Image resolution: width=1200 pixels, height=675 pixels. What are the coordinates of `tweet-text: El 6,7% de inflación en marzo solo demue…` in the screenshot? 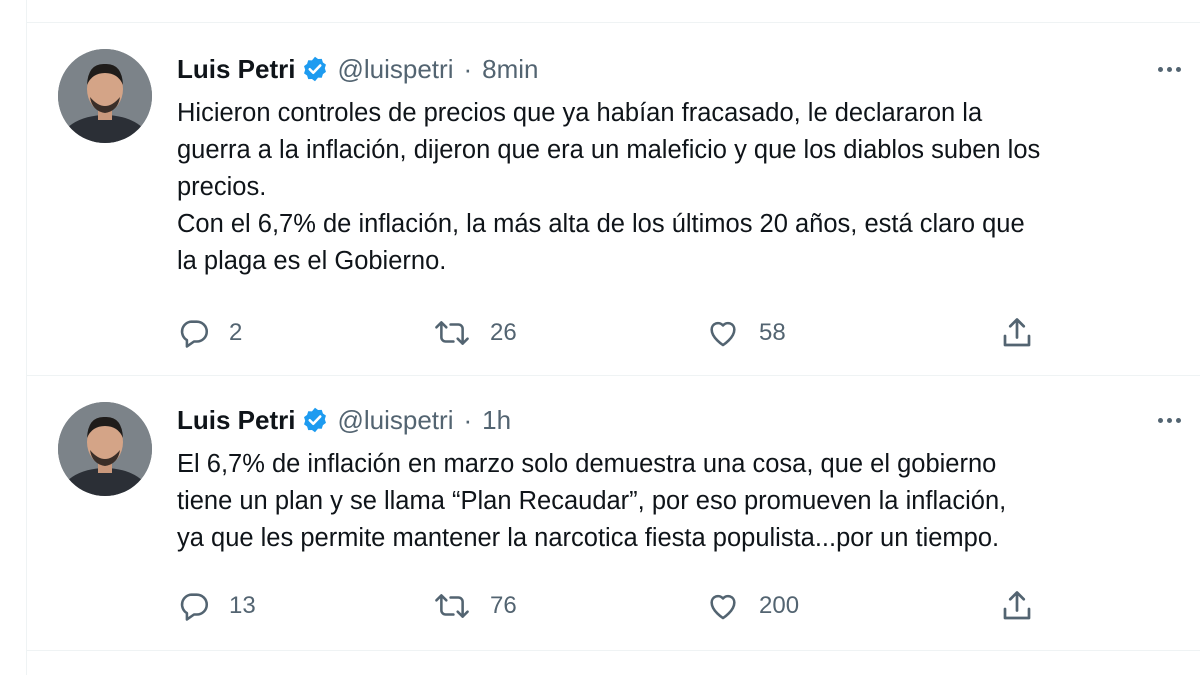 It's located at (682, 501).